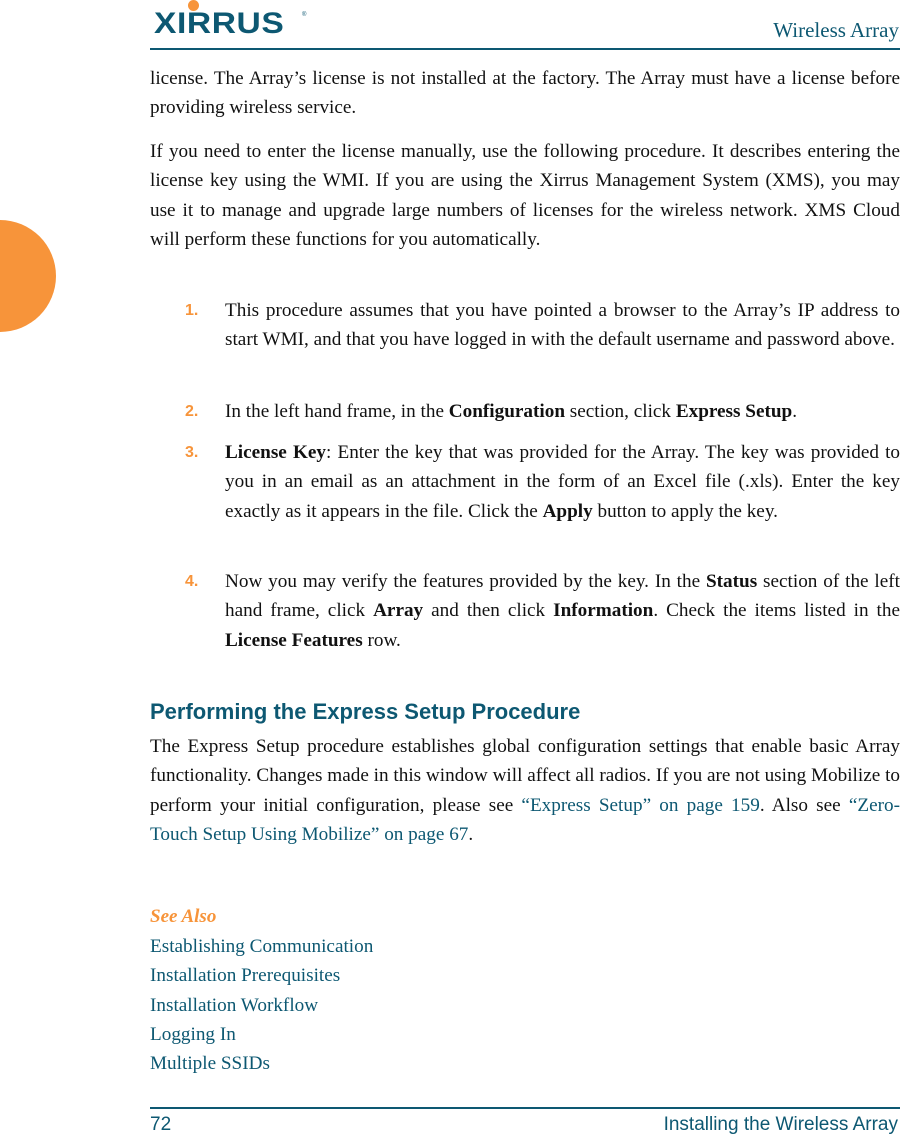 This screenshot has width=901, height=1137. Describe the element at coordinates (261, 1034) in the screenshot. I see `see-also-link-logging-in: Logging In` at that location.